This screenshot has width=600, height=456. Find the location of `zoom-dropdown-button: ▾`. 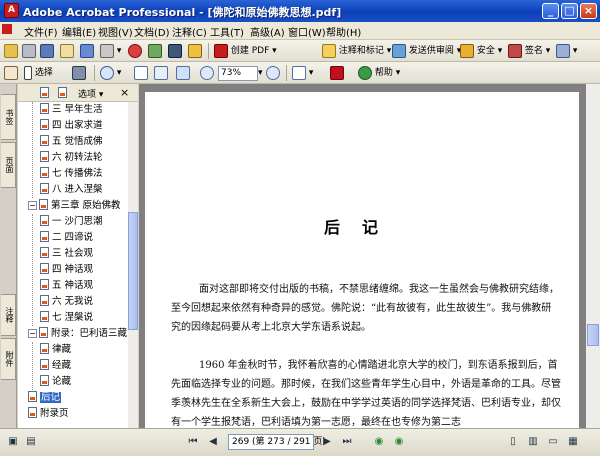

zoom-dropdown-button: ▾ is located at coordinates (260, 73).